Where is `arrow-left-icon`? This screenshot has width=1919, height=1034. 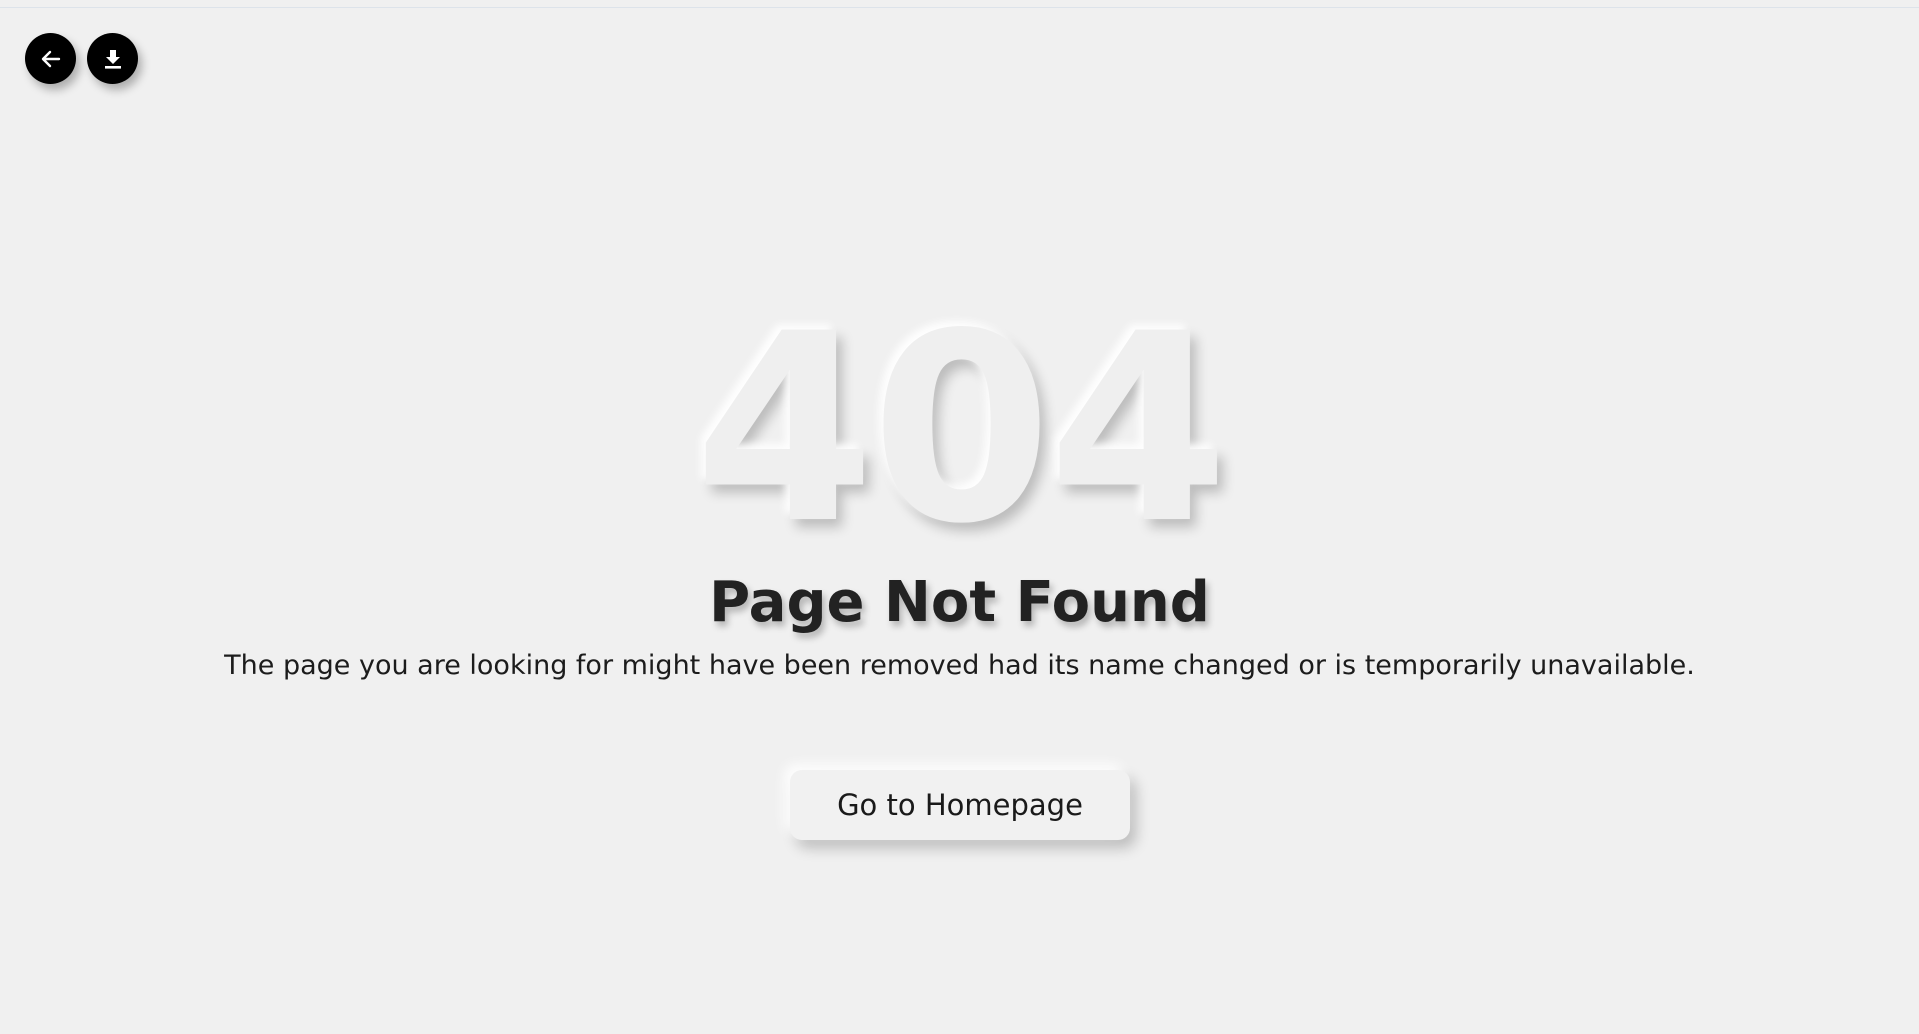
arrow-left-icon is located at coordinates (51, 59).